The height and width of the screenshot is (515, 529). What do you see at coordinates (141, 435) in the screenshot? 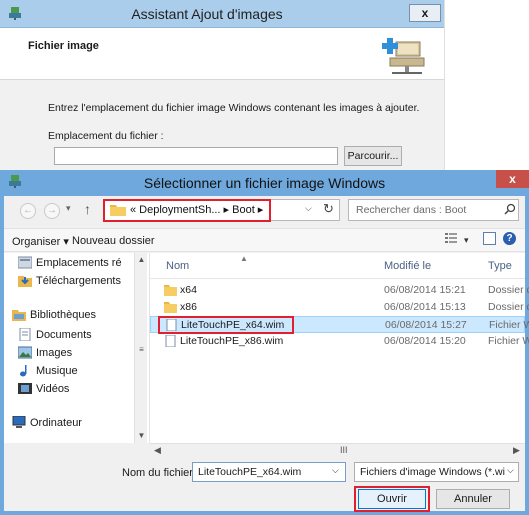
I see `scroll-down-icon: ▼` at bounding box center [141, 435].